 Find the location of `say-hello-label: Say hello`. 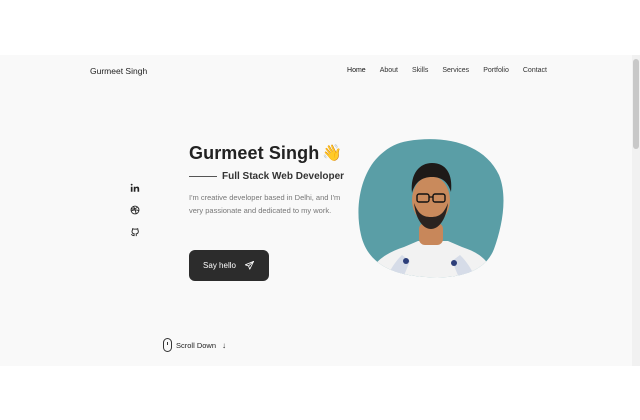

say-hello-label: Say hello is located at coordinates (219, 265).